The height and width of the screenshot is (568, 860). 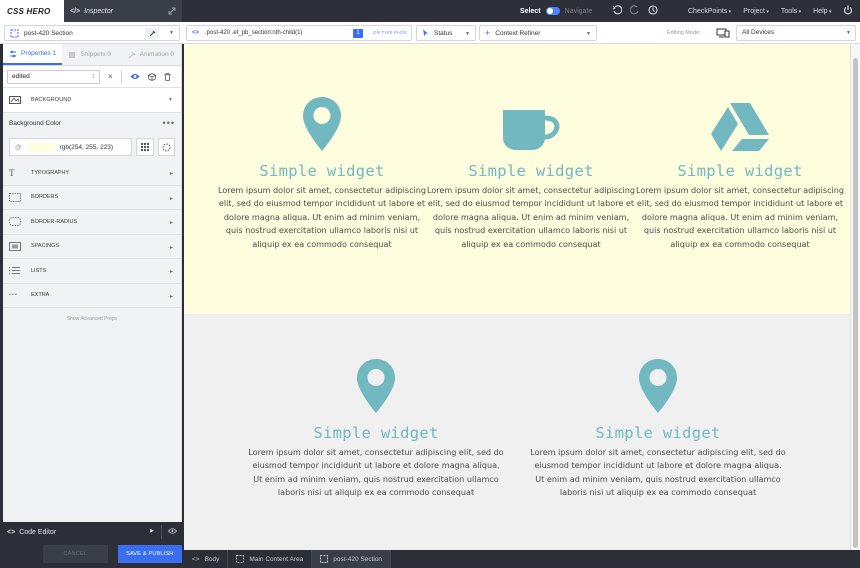 What do you see at coordinates (11, 532) in the screenshot?
I see `code-icon: <>` at bounding box center [11, 532].